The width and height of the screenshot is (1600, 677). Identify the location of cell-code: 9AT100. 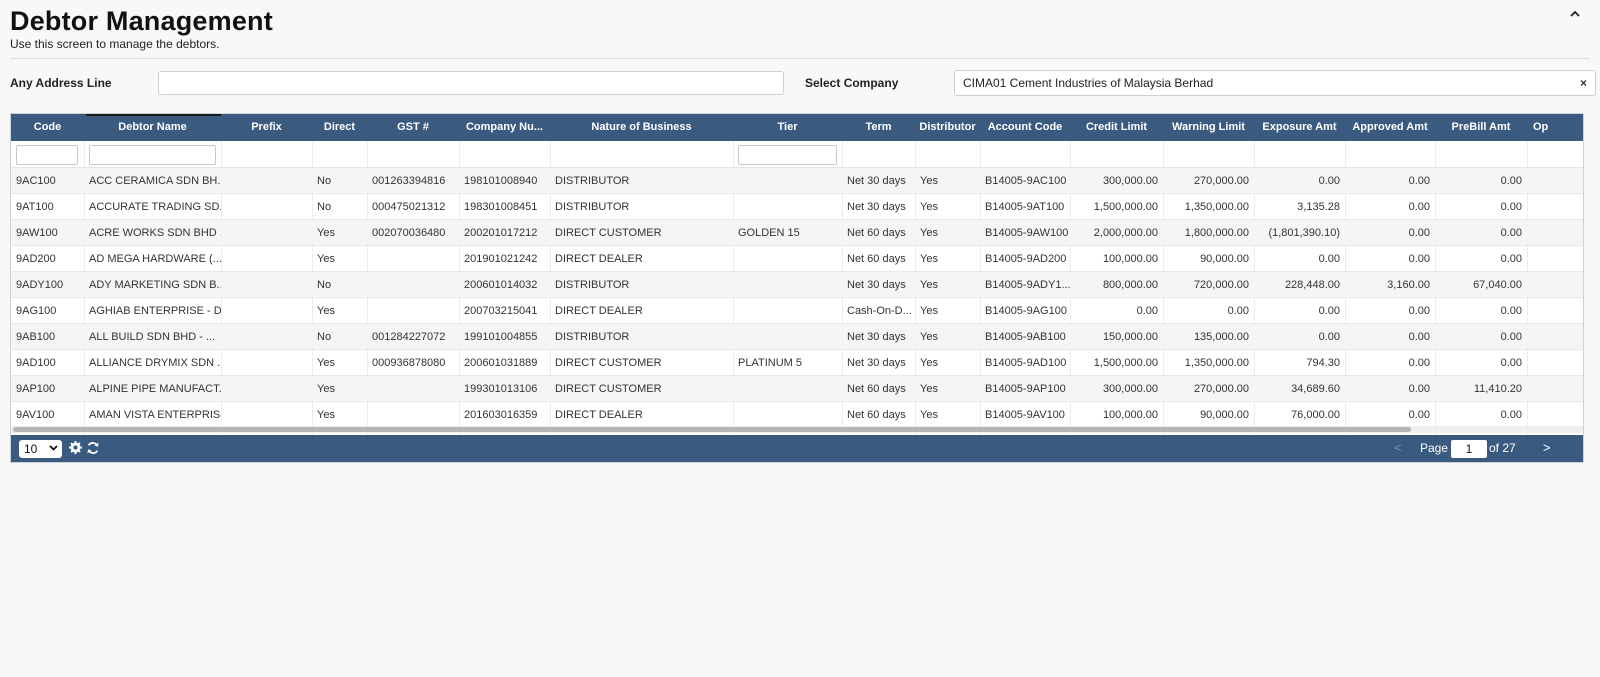
(35, 207).